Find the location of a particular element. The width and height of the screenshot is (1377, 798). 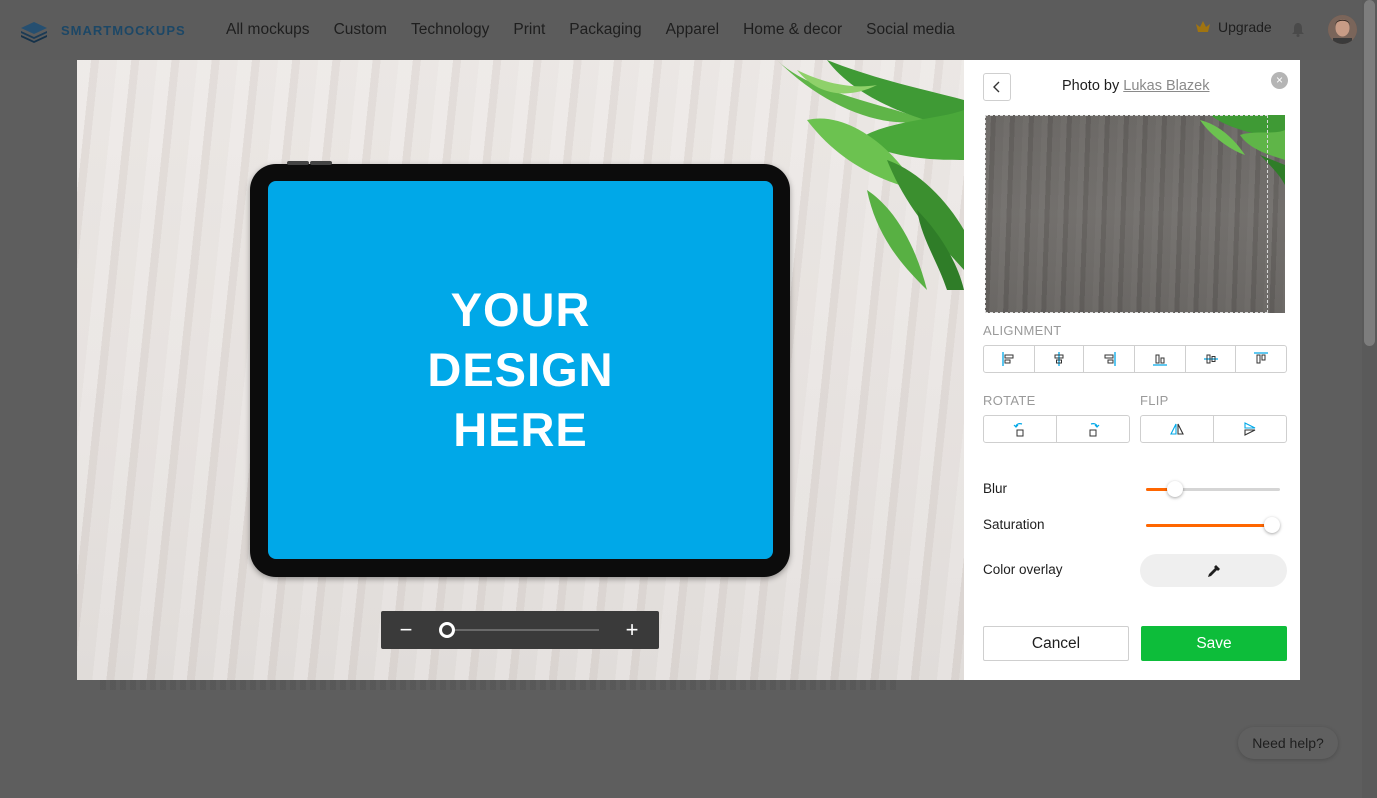

flip-vertical-button is located at coordinates (1250, 429).